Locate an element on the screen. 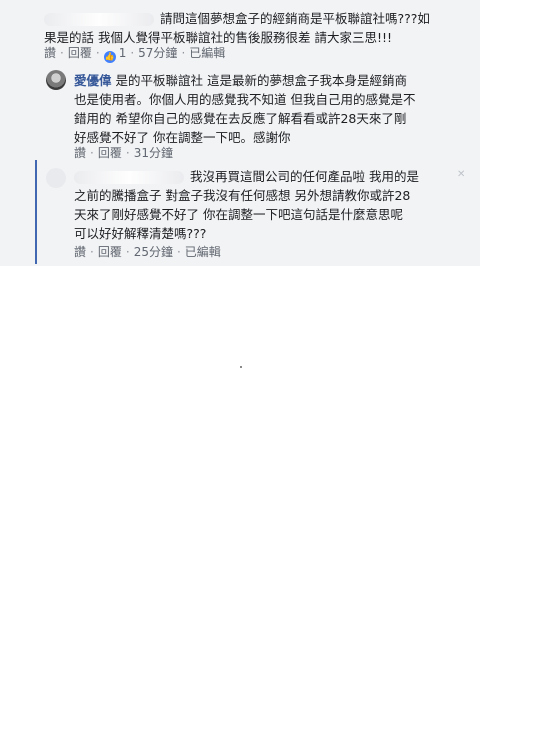 This screenshot has width=552, height=752. thumbs-up-icon: 👍 is located at coordinates (109, 57).